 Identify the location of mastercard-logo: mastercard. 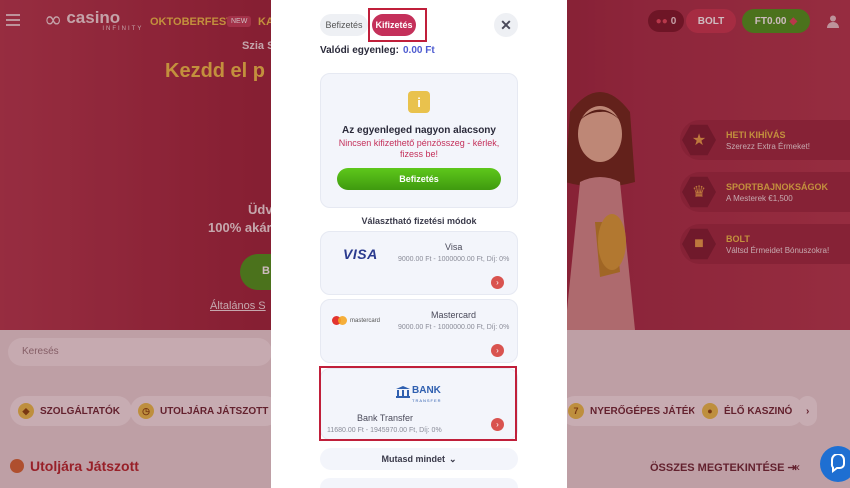
(356, 320).